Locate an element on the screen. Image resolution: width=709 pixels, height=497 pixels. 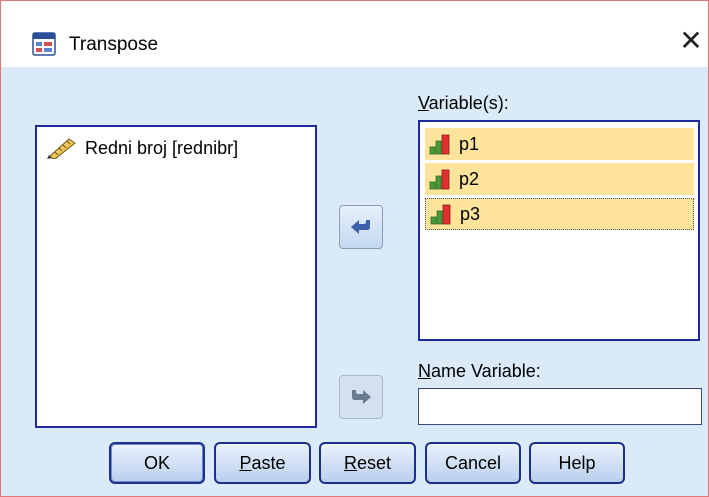
name-variable-label: Name Variable: is located at coordinates (479, 371).